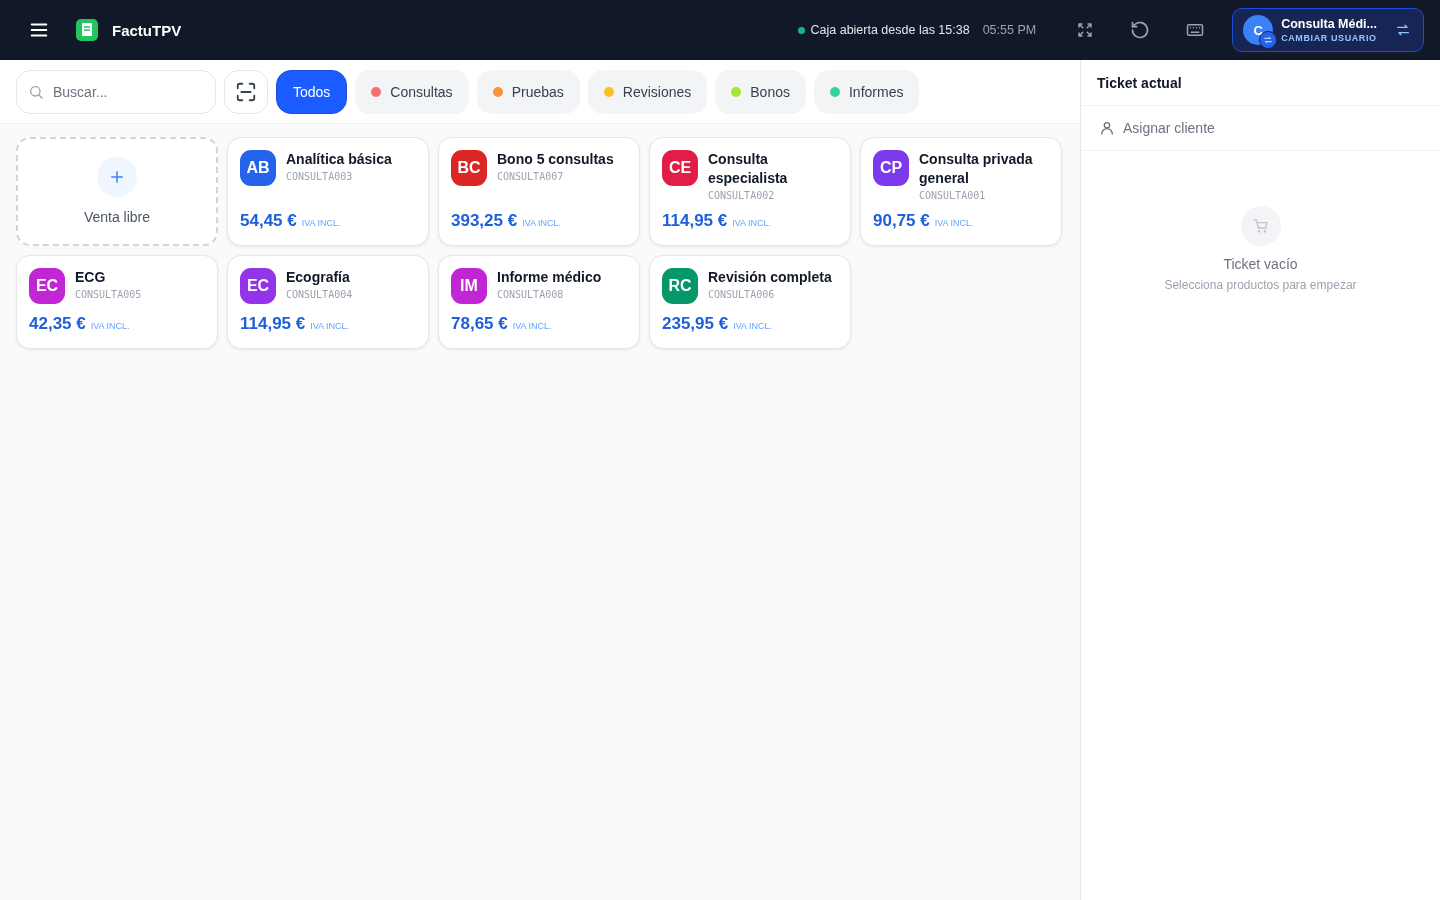 This screenshot has height=900, width=1440. What do you see at coordinates (1260, 285) in the screenshot?
I see `empty-ticket-hint: Selecciona productos para empezar` at bounding box center [1260, 285].